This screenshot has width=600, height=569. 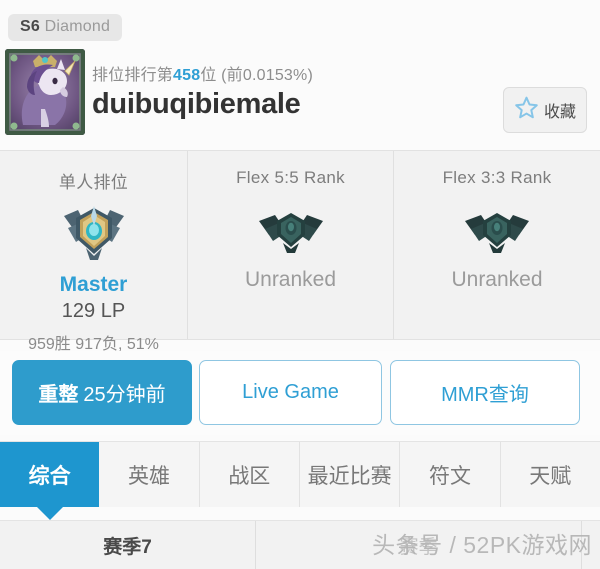 What do you see at coordinates (93, 284) in the screenshot?
I see `rank-panel-tier: Master` at bounding box center [93, 284].